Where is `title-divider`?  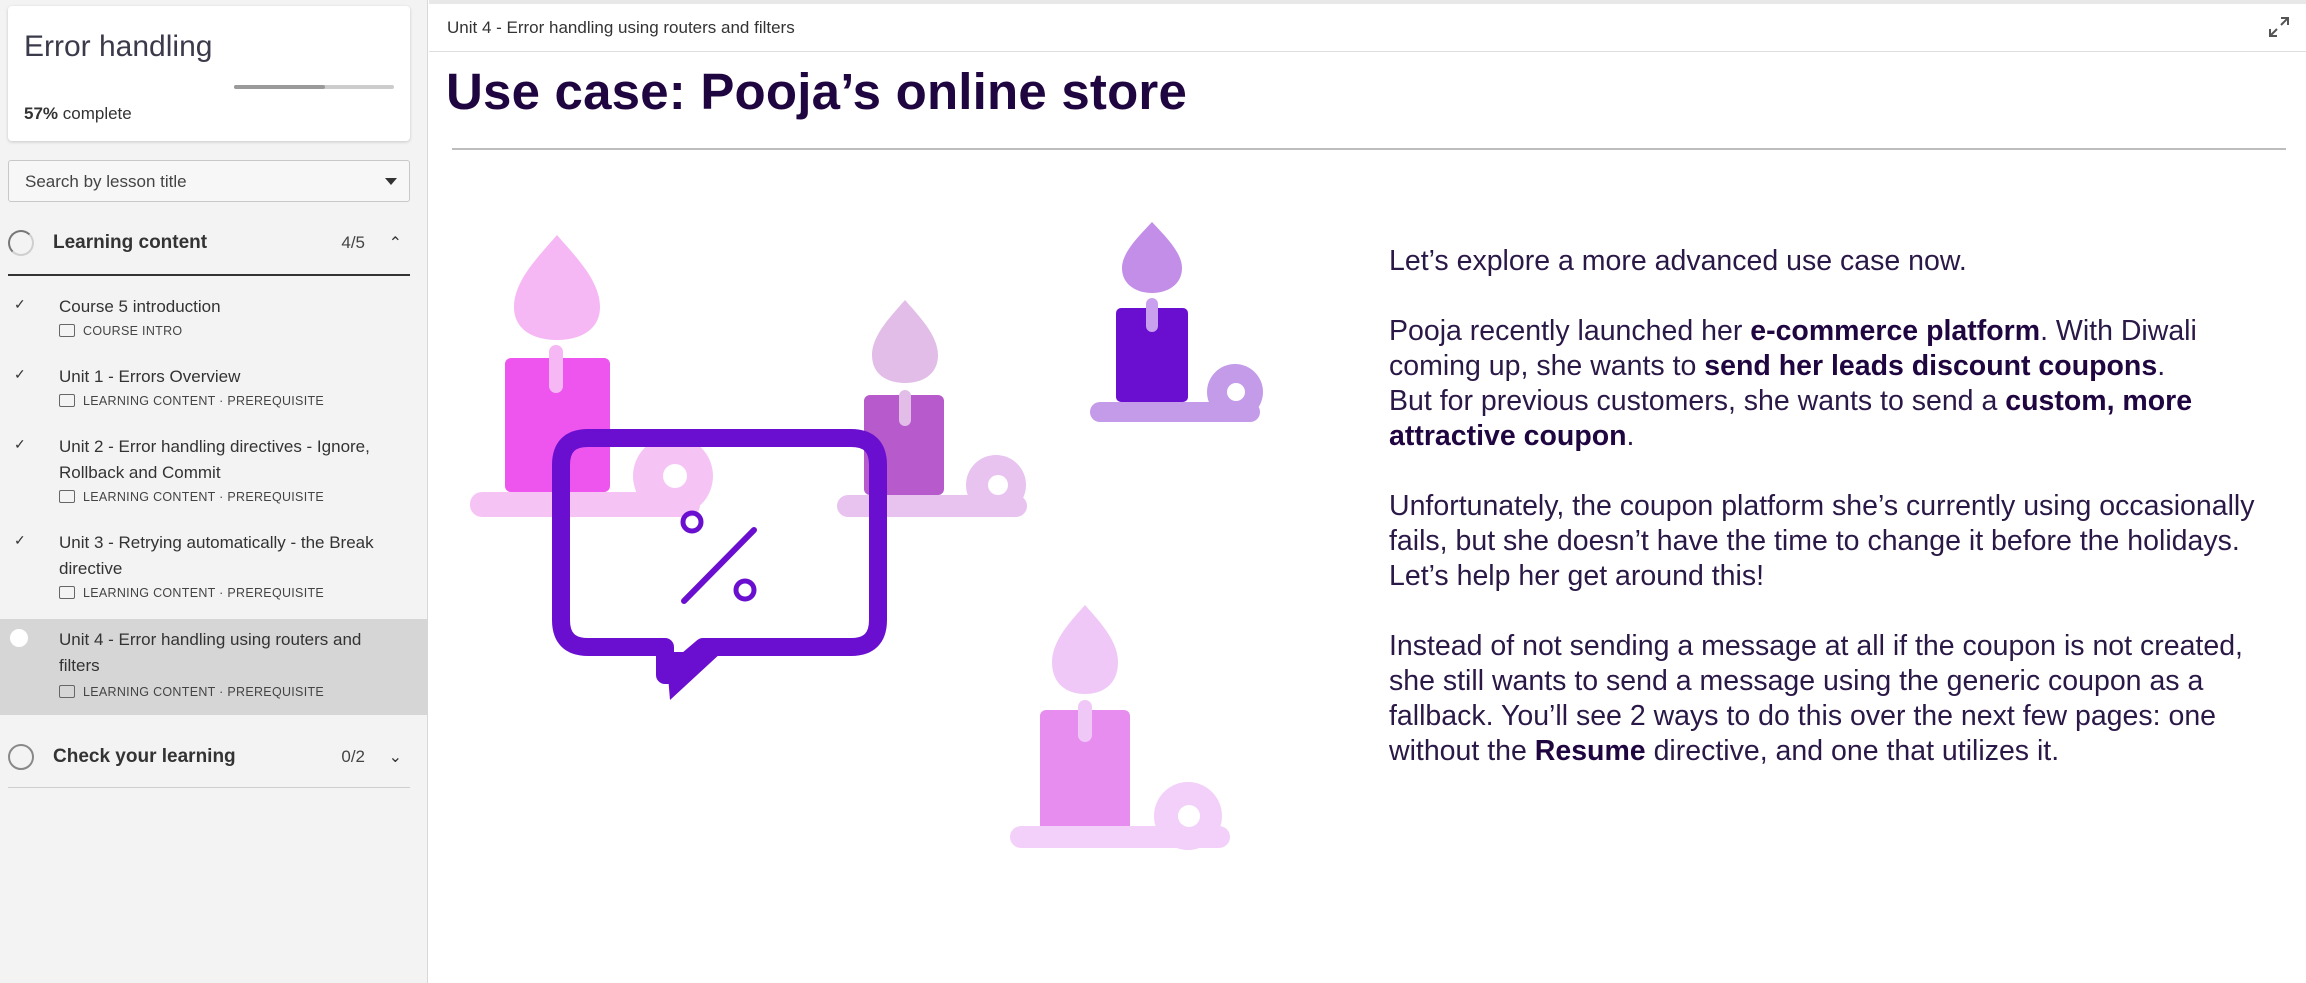
title-divider is located at coordinates (1369, 149).